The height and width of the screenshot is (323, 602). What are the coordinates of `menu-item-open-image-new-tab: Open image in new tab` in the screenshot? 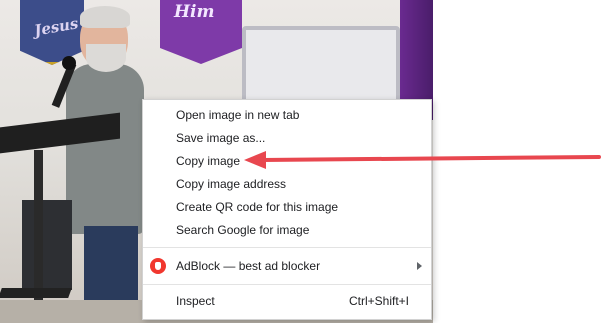 It's located at (287, 115).